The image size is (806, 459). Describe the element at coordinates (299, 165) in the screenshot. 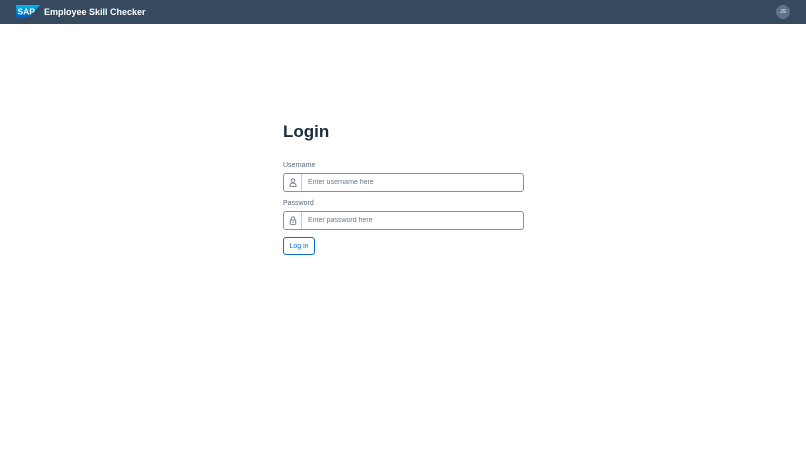

I see `username-label: Username` at that location.